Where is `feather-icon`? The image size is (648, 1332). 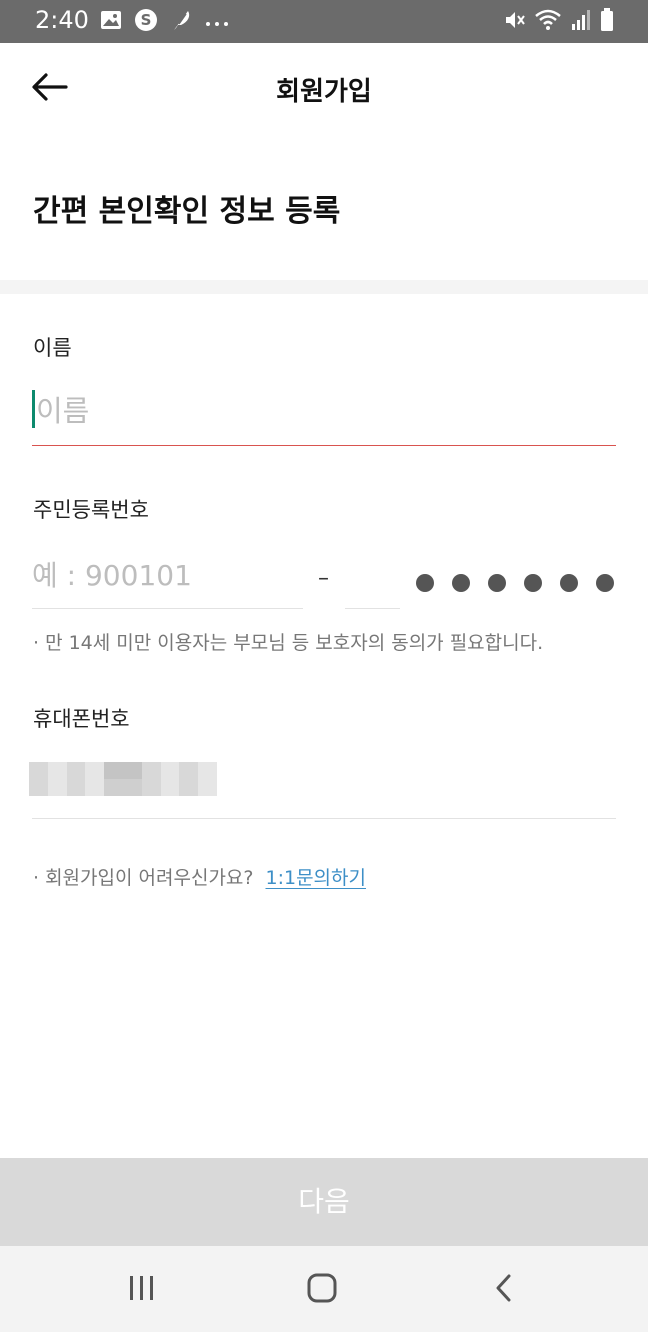 feather-icon is located at coordinates (181, 22).